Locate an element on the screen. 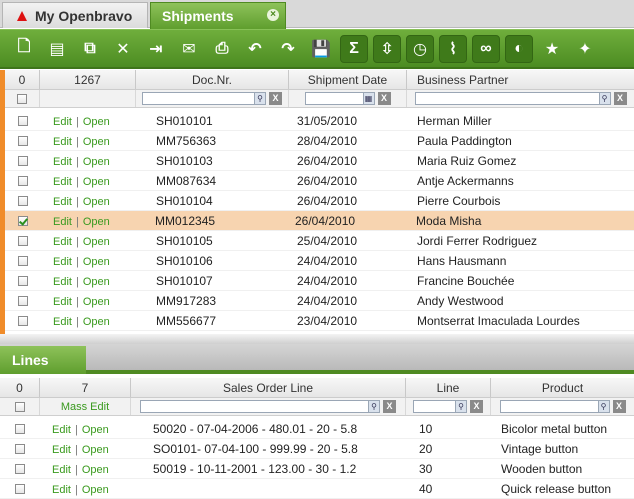 This screenshot has height=499, width=634. sales-order-line-filter-input: ⚲ is located at coordinates (260, 406).